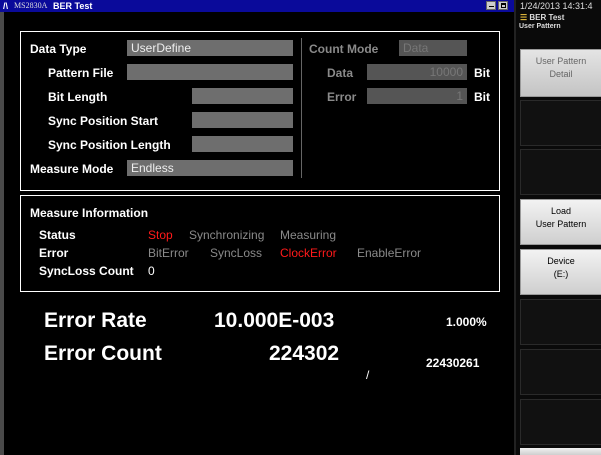 The height and width of the screenshot is (455, 601). Describe the element at coordinates (547, 17) in the screenshot. I see `sidebar-header-text: BER Test` at that location.